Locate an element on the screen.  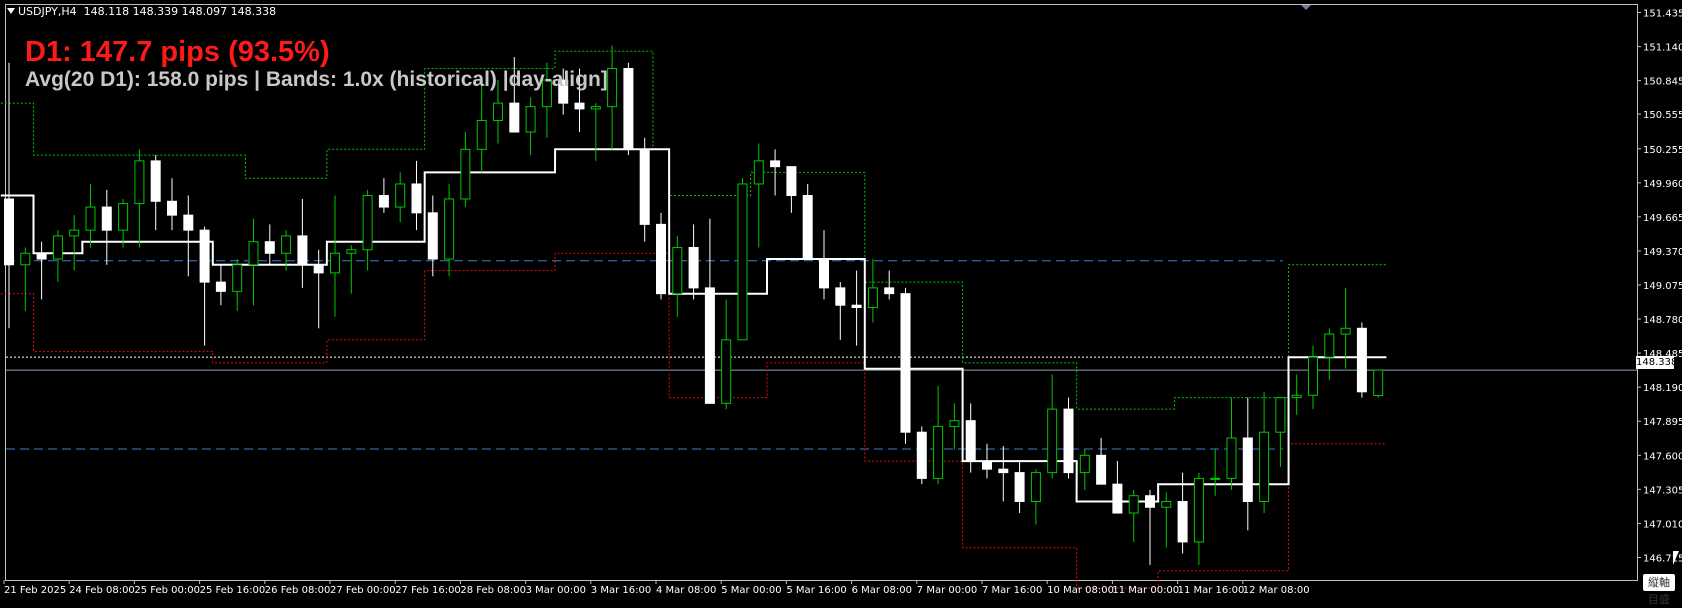
mouse-cursor-icon is located at coordinates (1676, 558).